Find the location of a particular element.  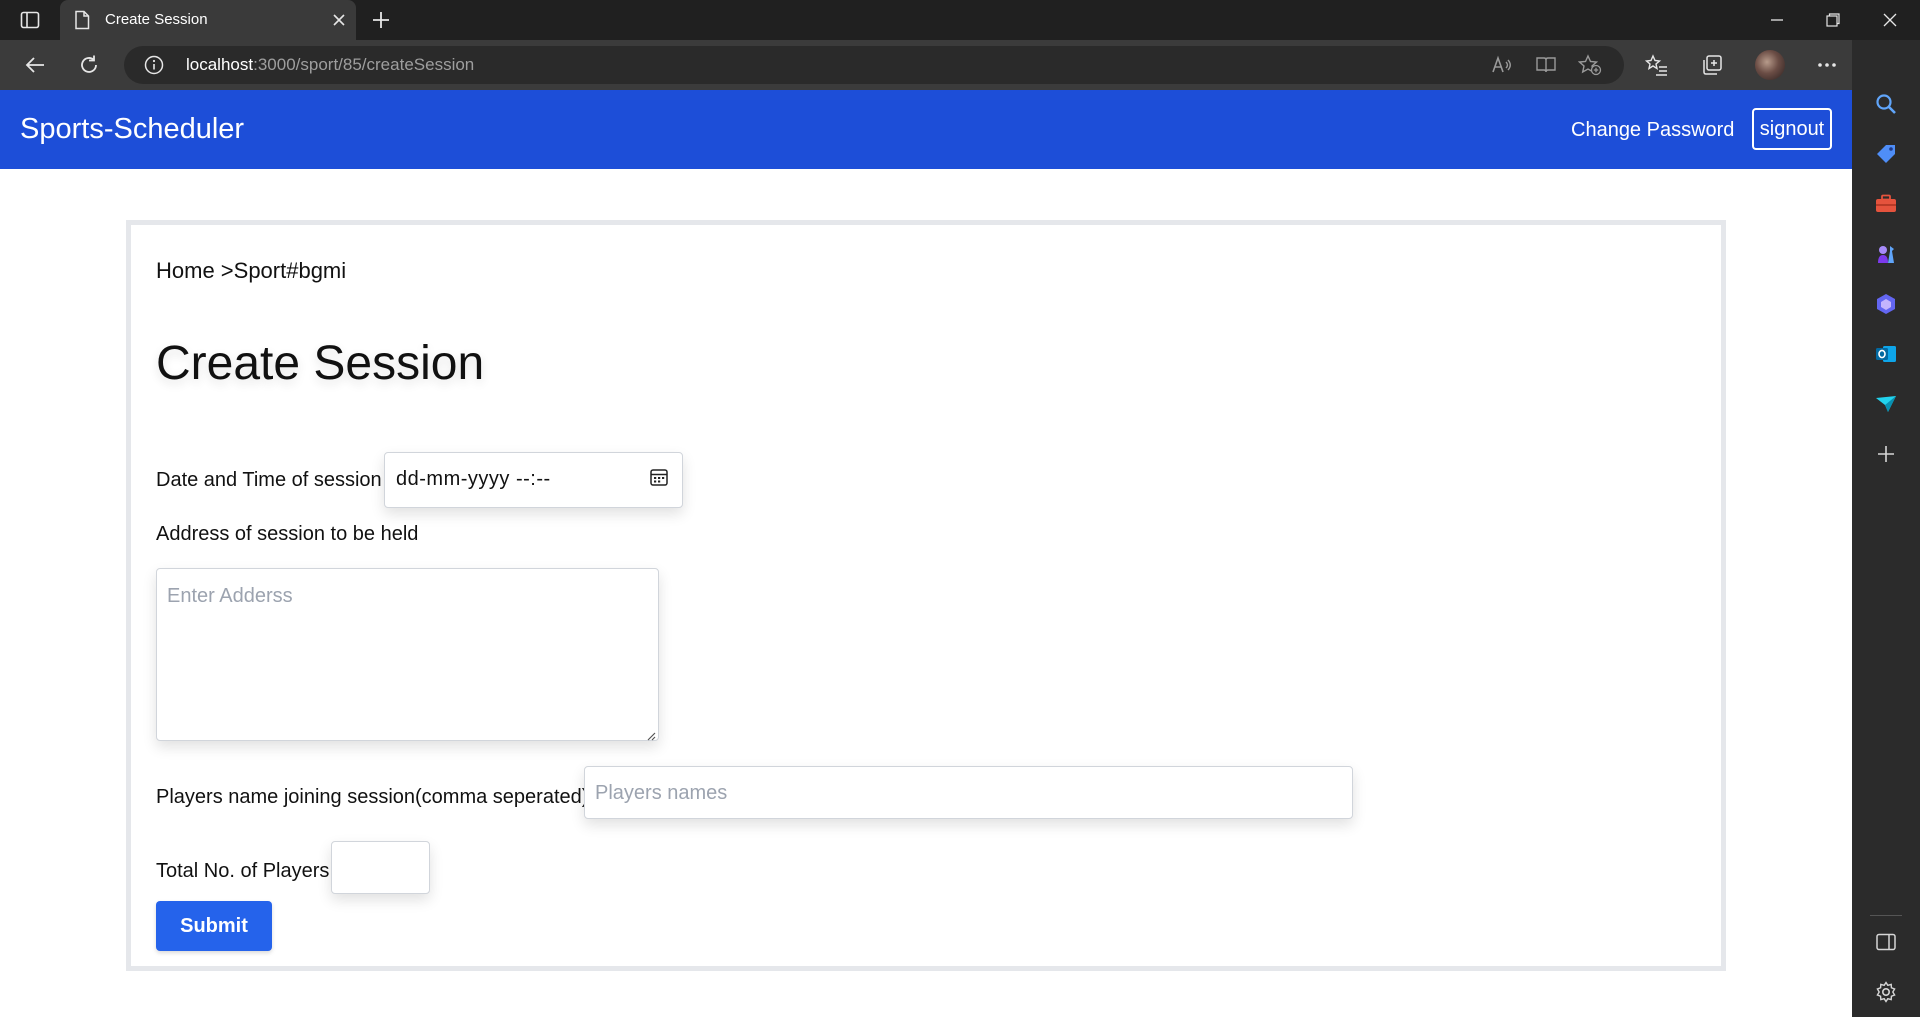

url-text: localhost:3000/sport/85/createSession is located at coordinates (330, 65).